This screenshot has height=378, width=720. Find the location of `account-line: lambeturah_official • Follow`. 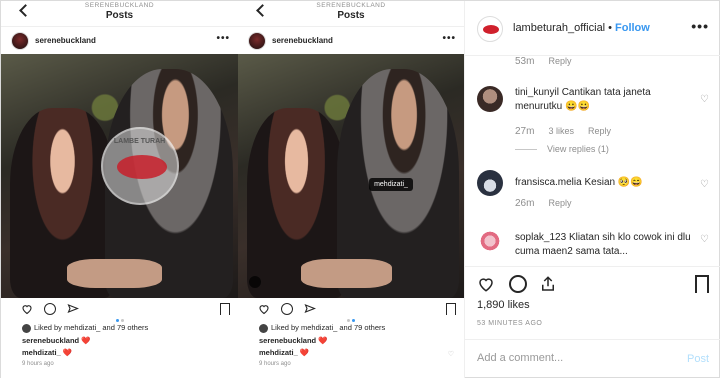

account-line: lambeturah_official • Follow is located at coordinates (581, 28).